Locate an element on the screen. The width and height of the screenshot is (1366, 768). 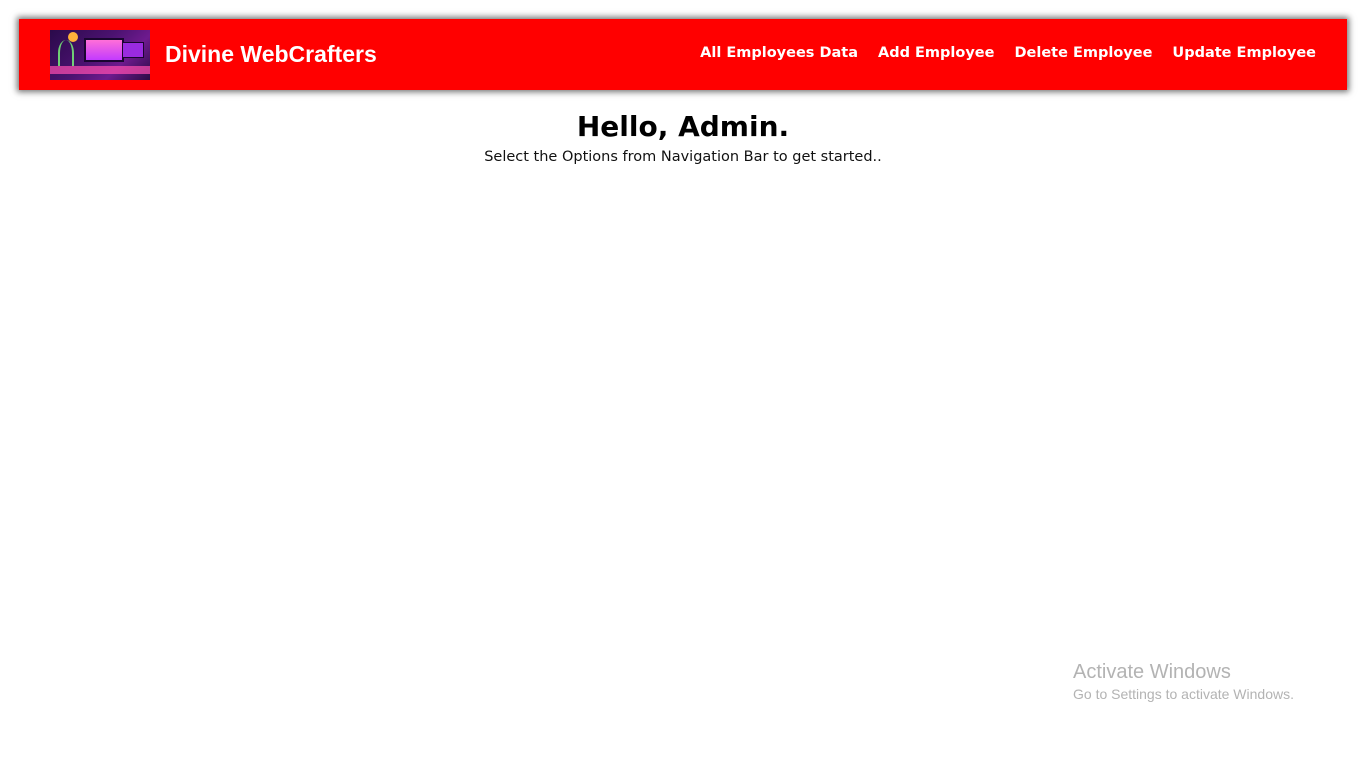
brand-name: Divine WebCrafters is located at coordinates (271, 54).